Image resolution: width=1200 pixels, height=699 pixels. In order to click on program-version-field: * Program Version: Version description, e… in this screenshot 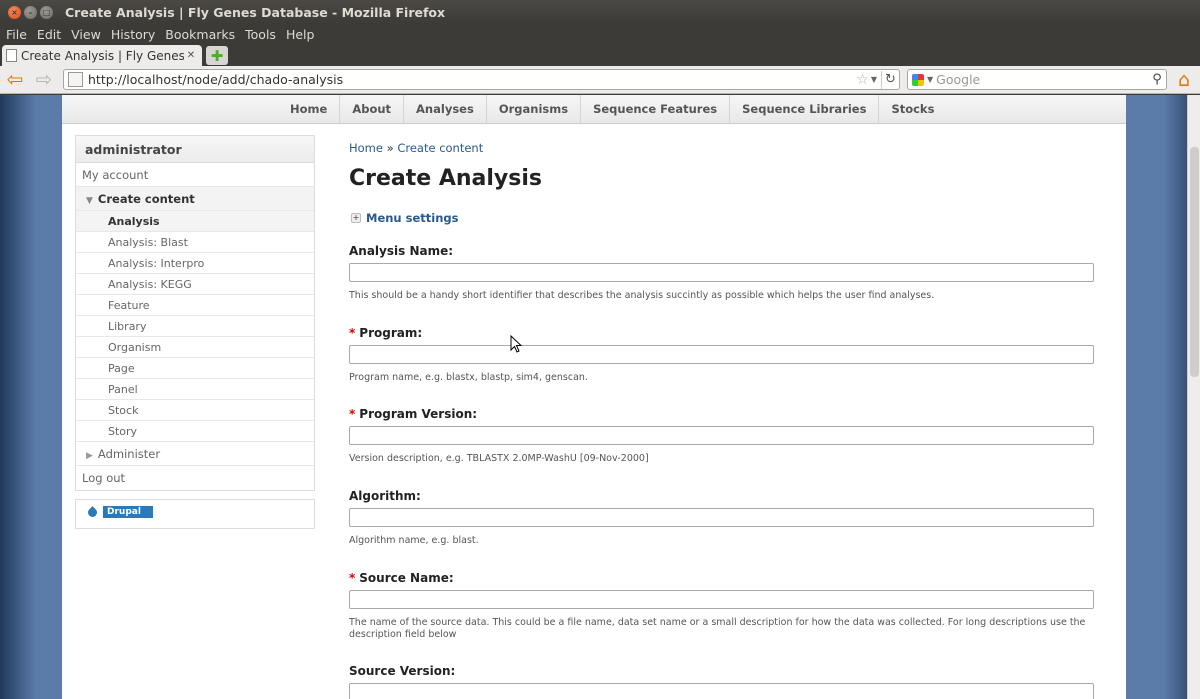, I will do `click(721, 436)`.